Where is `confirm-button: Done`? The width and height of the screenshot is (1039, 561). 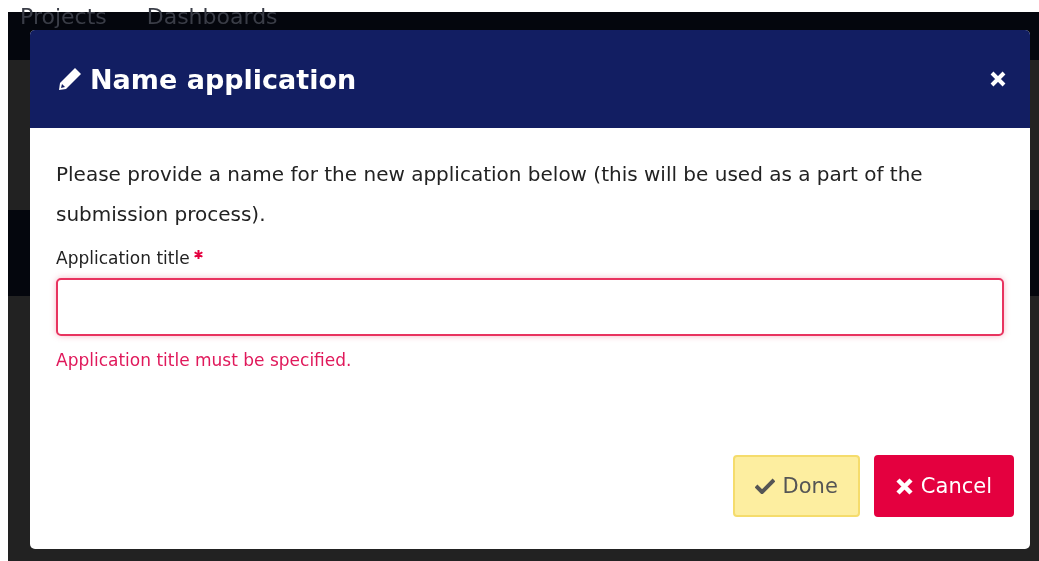
confirm-button: Done is located at coordinates (796, 486).